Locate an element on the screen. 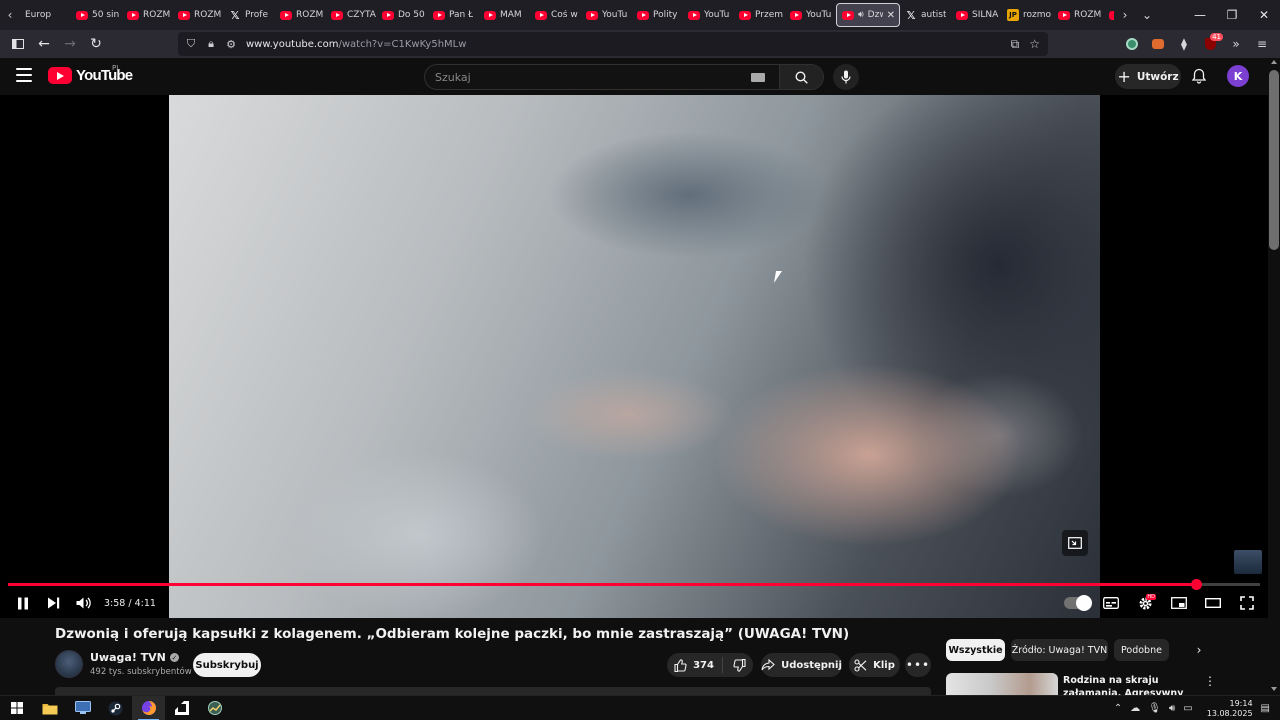 The image size is (1280, 720). recommended-video-thumbnail is located at coordinates (1002, 684).